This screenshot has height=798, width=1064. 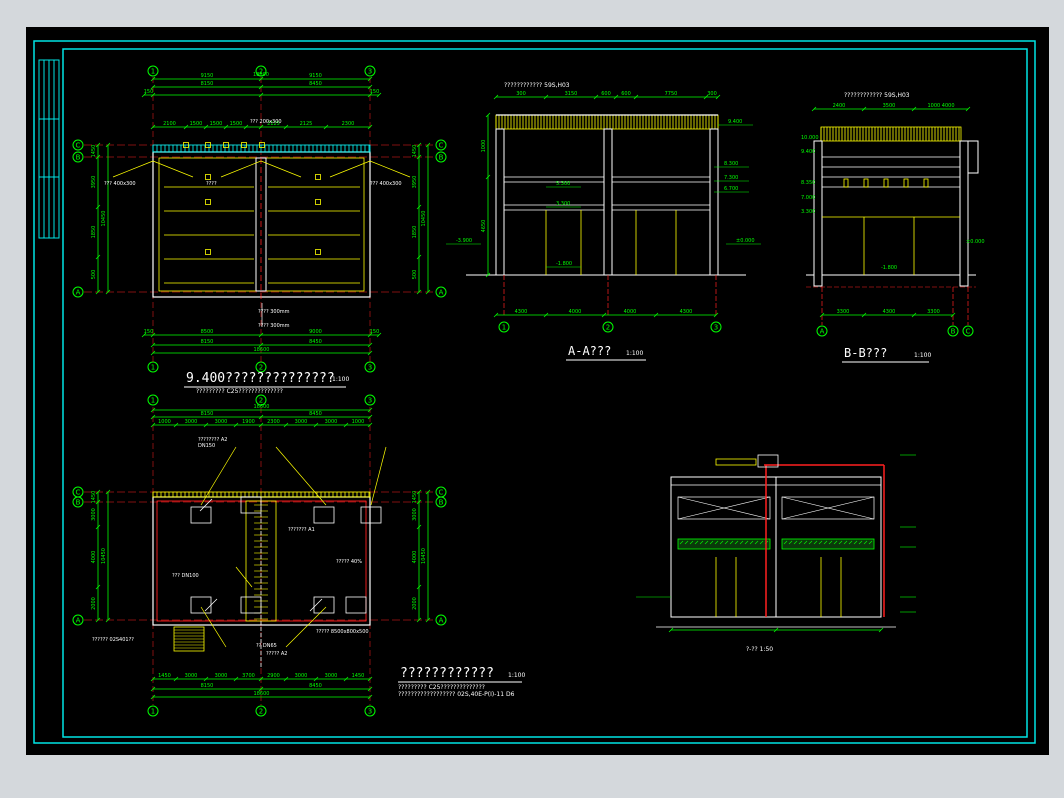 What do you see at coordinates (342, 632) in the screenshot?
I see `plan-bottom-note-6: ????? 8500x800x500` at bounding box center [342, 632].